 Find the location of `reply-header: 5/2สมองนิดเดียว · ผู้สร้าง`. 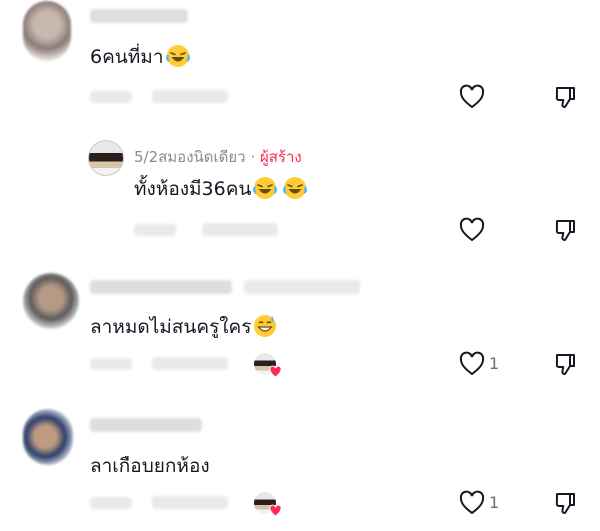

reply-header: 5/2สมองนิดเดียว · ผู้สร้าง is located at coordinates (218, 157).